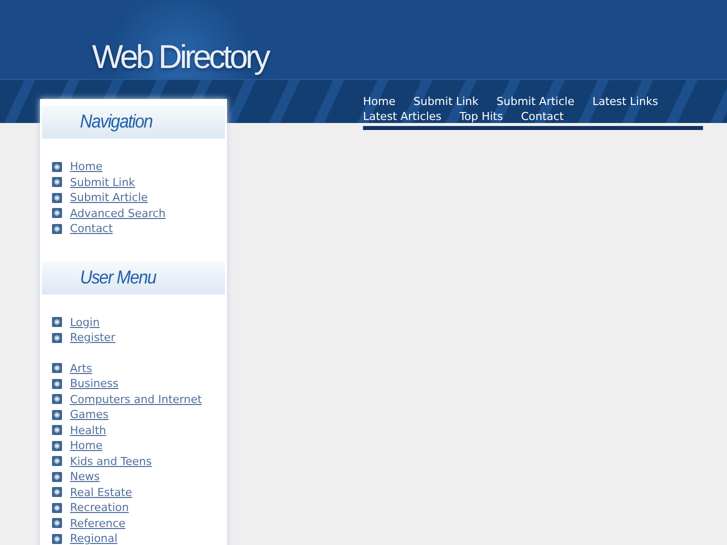  Describe the element at coordinates (85, 477) in the screenshot. I see `sidebar-link: News` at that location.